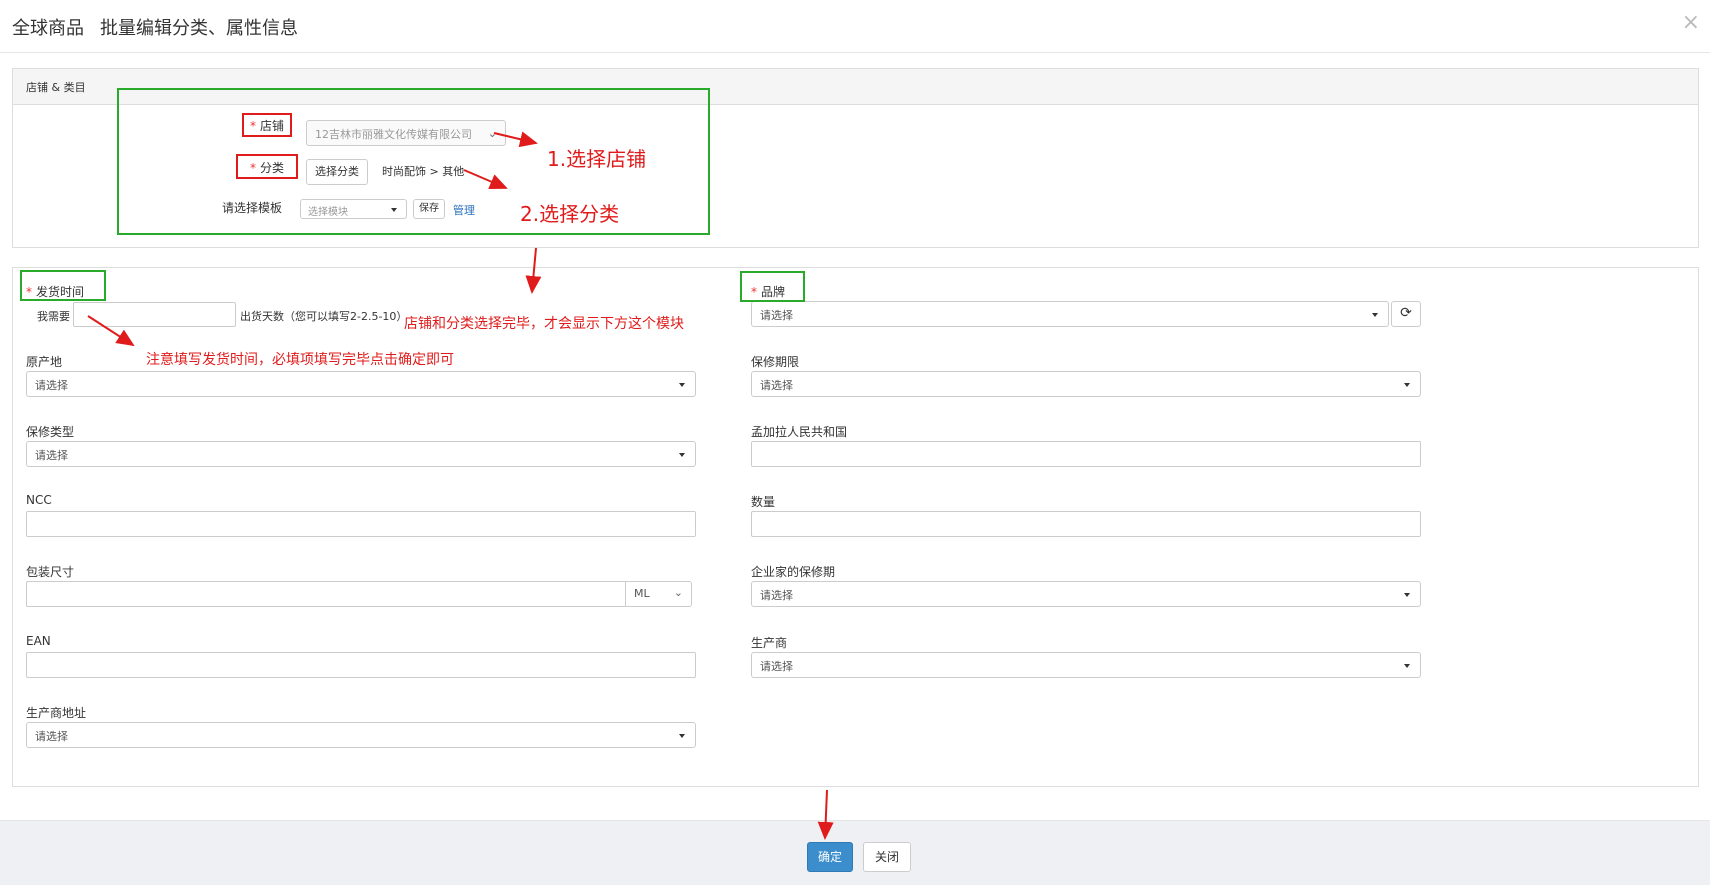 This screenshot has height=885, width=1710. Describe the element at coordinates (533, 270) in the screenshot. I see `arrow-to-module` at that location.